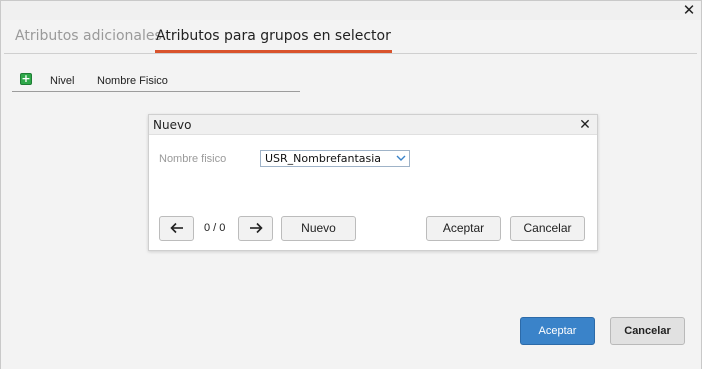  What do you see at coordinates (547, 228) in the screenshot?
I see `modal-cancel-button: Cancelar` at bounding box center [547, 228].